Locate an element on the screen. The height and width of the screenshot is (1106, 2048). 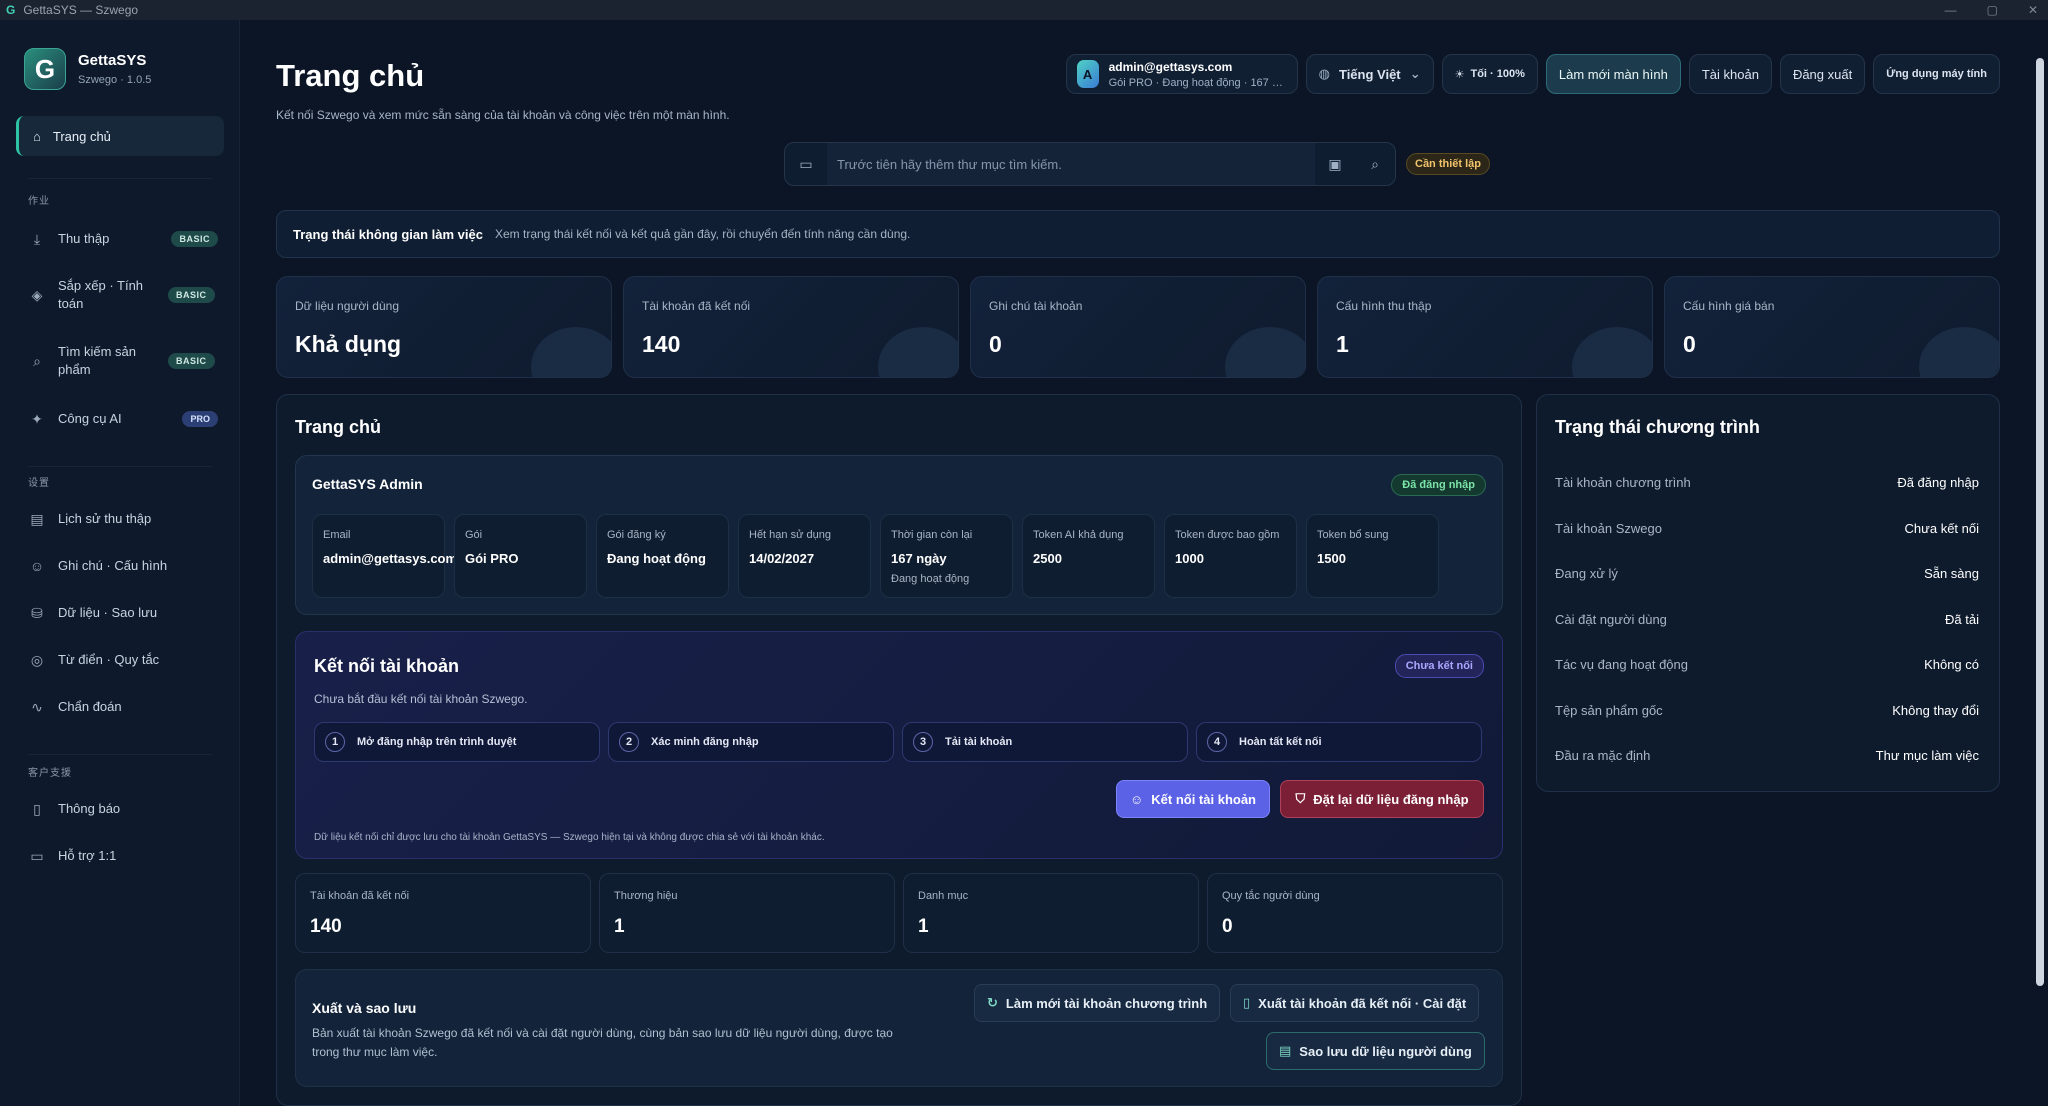
stat-label: Ghi chú tài khoản is located at coordinates (1036, 306).